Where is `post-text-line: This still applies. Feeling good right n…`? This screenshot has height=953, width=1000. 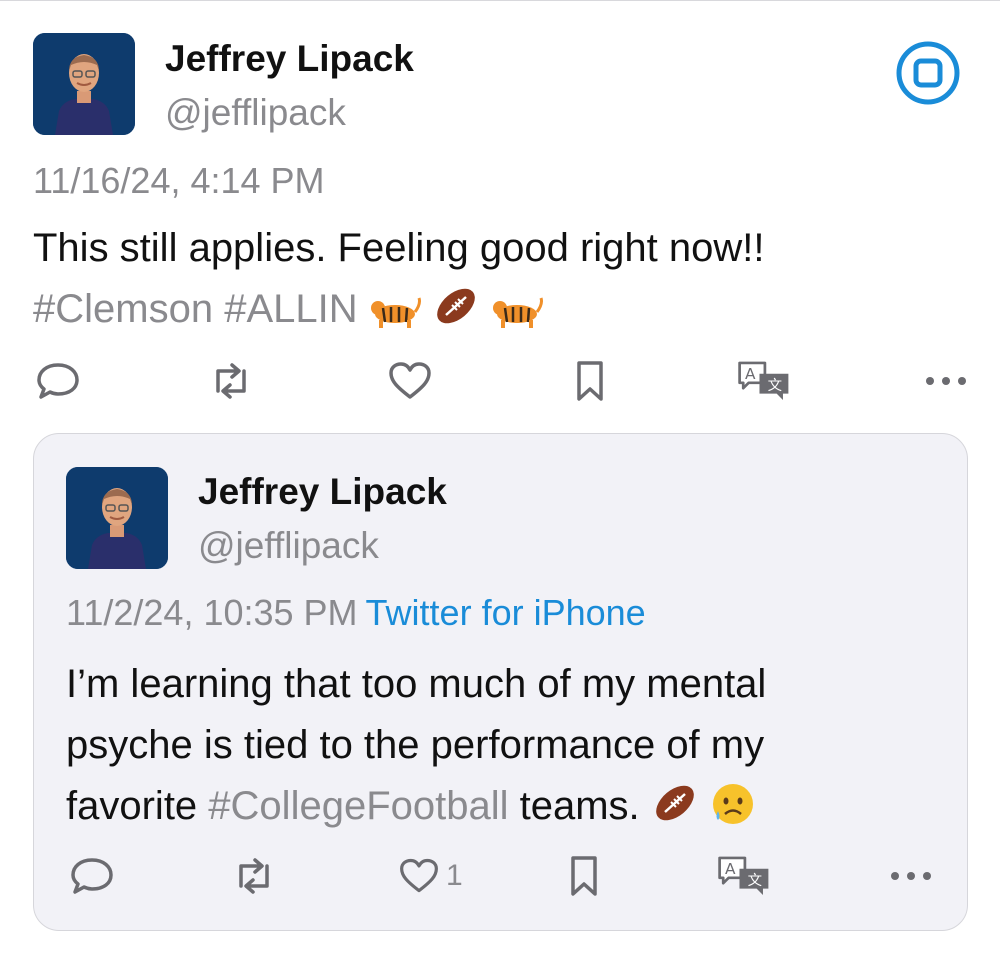
post-text-line: This still applies. Feeling good right n… is located at coordinates (399, 248).